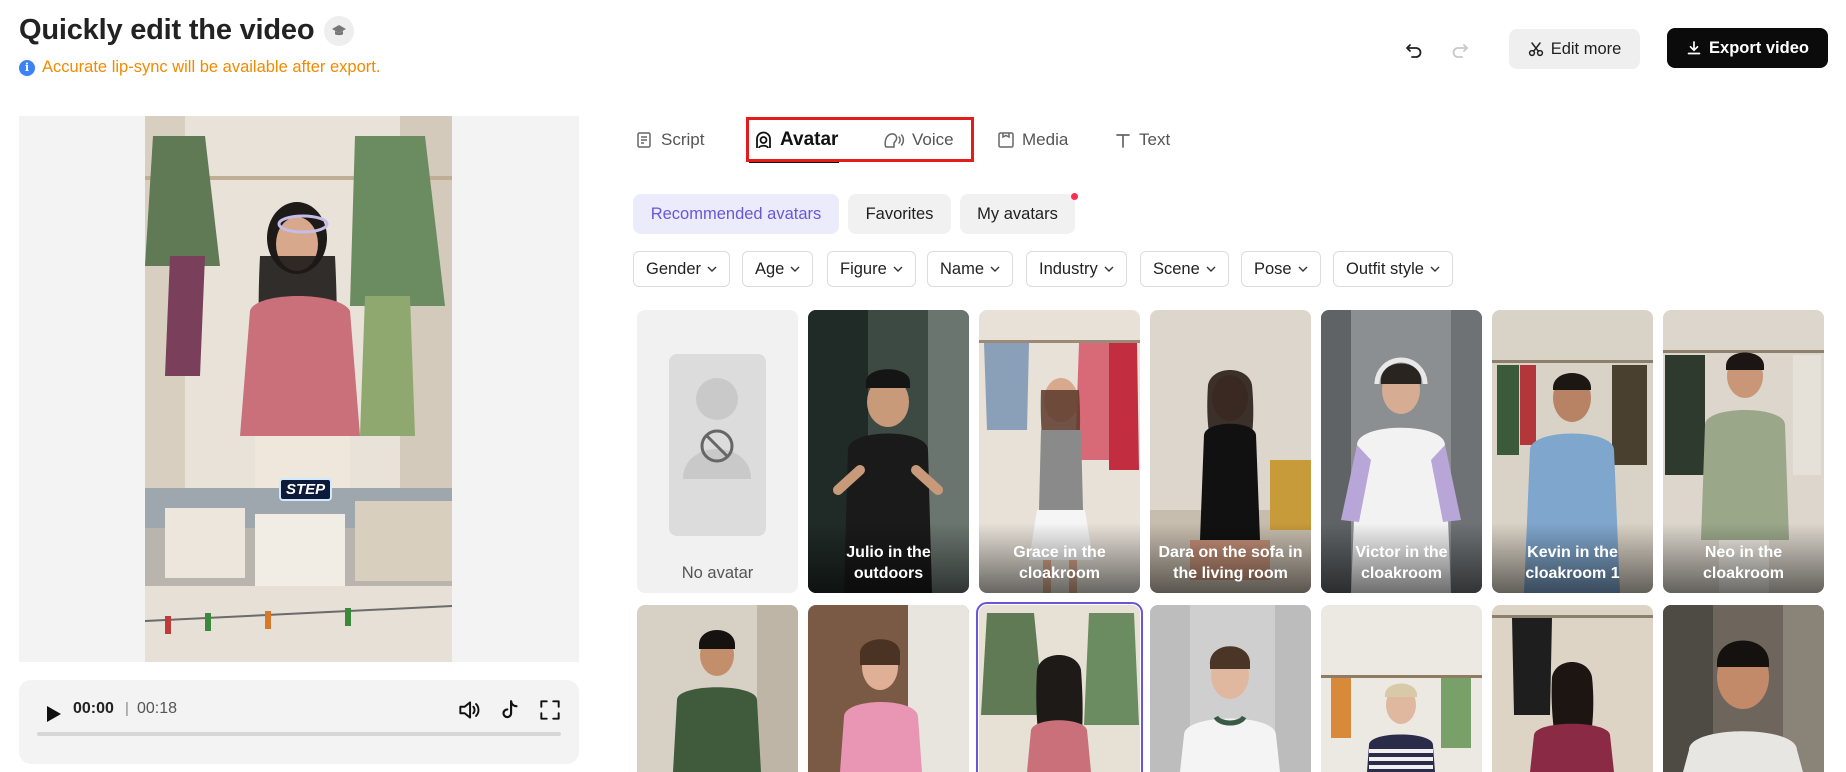 The width and height of the screenshot is (1846, 772). I want to click on redo-icon, so click(1460, 51).